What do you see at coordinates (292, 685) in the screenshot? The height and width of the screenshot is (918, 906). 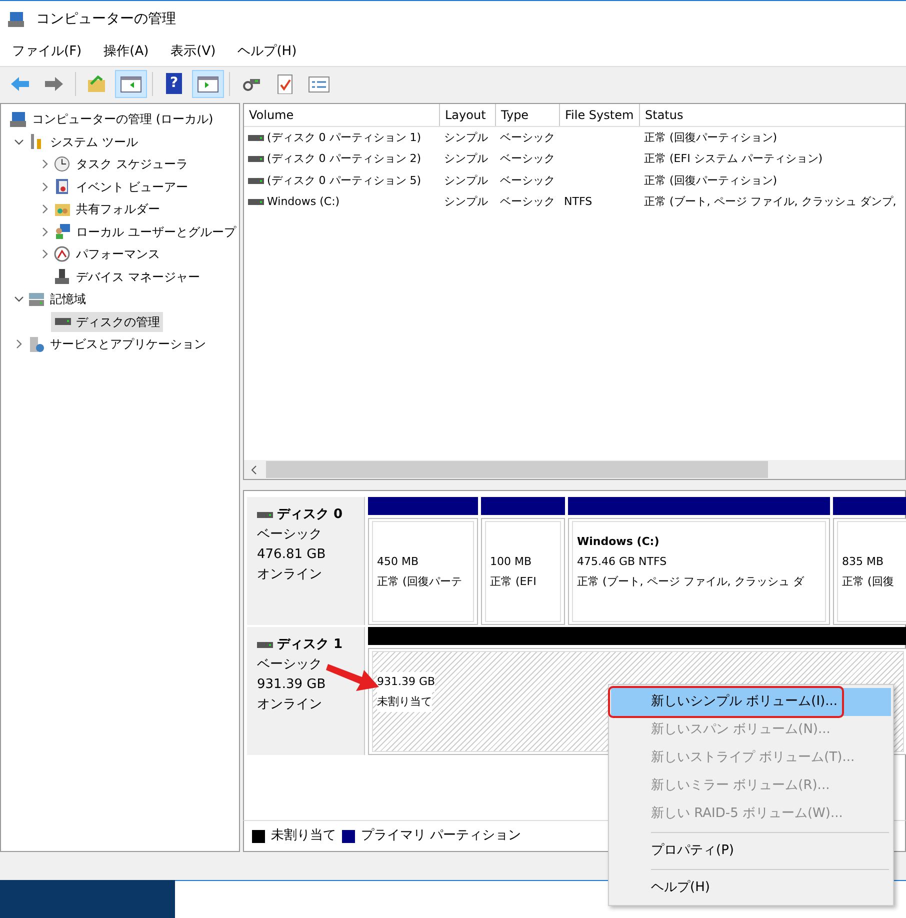 I see `disk-size: 931.39 GB` at bounding box center [292, 685].